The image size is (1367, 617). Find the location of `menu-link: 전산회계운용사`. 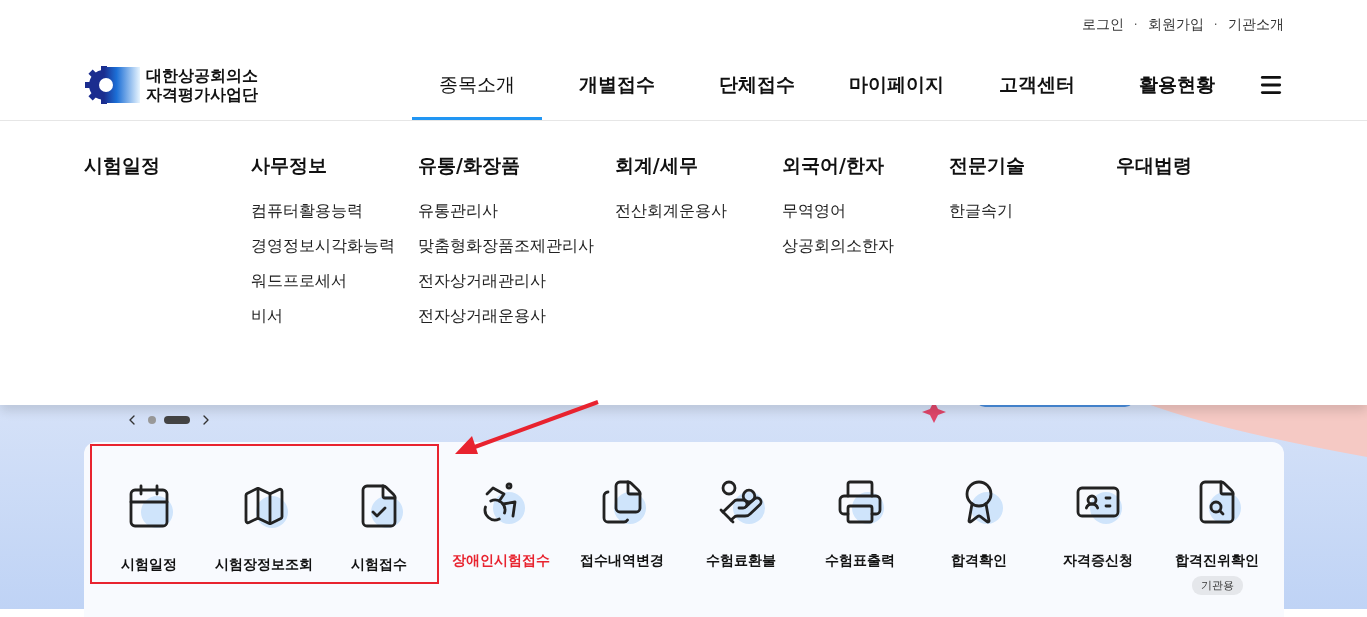

menu-link: 전산회계운용사 is located at coordinates (698, 218).